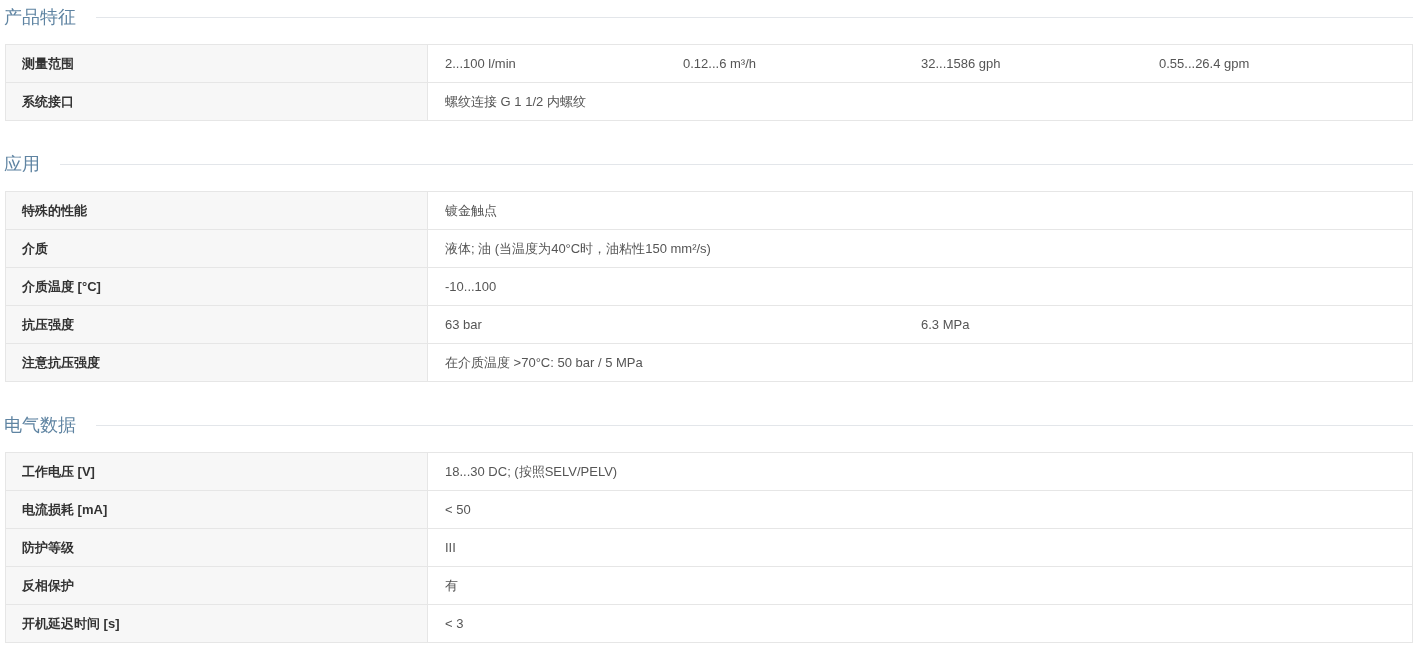 The image size is (1418, 652). Describe the element at coordinates (217, 248) in the screenshot. I see `table-cell: 介质` at that location.